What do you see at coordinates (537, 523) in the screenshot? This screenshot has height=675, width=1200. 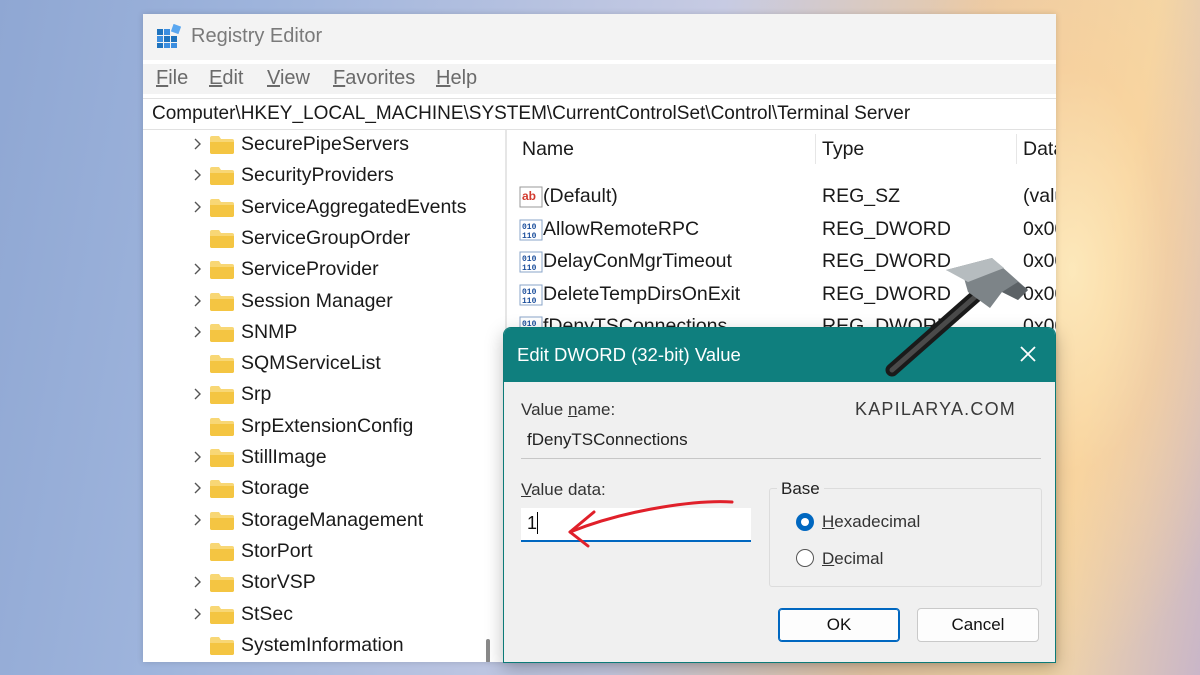 I see `text-caret` at bounding box center [537, 523].